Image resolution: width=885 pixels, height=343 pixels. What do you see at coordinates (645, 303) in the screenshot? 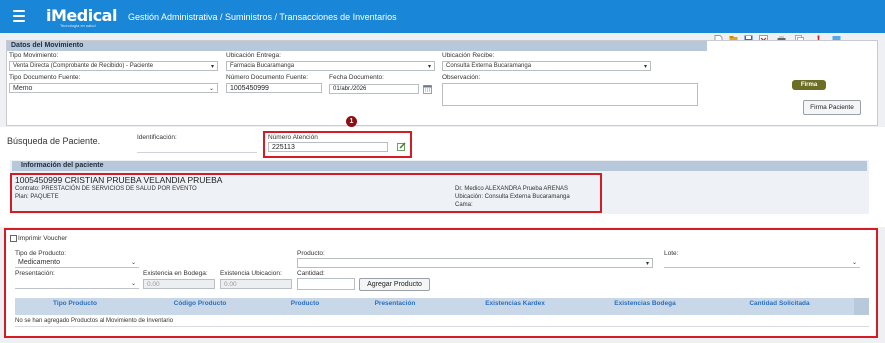
I see `column-header: Existencias Bodega` at bounding box center [645, 303].